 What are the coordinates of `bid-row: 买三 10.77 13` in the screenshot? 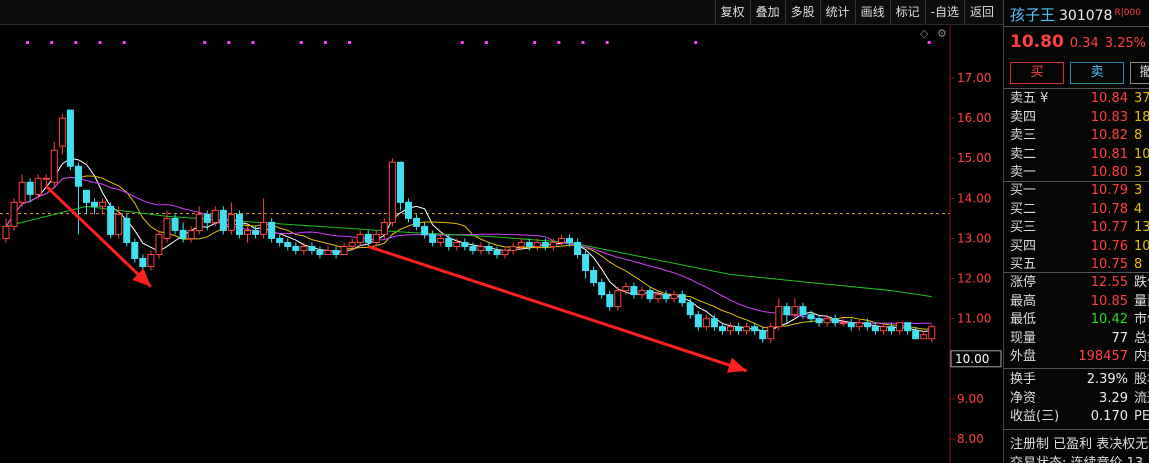 It's located at (1079, 228).